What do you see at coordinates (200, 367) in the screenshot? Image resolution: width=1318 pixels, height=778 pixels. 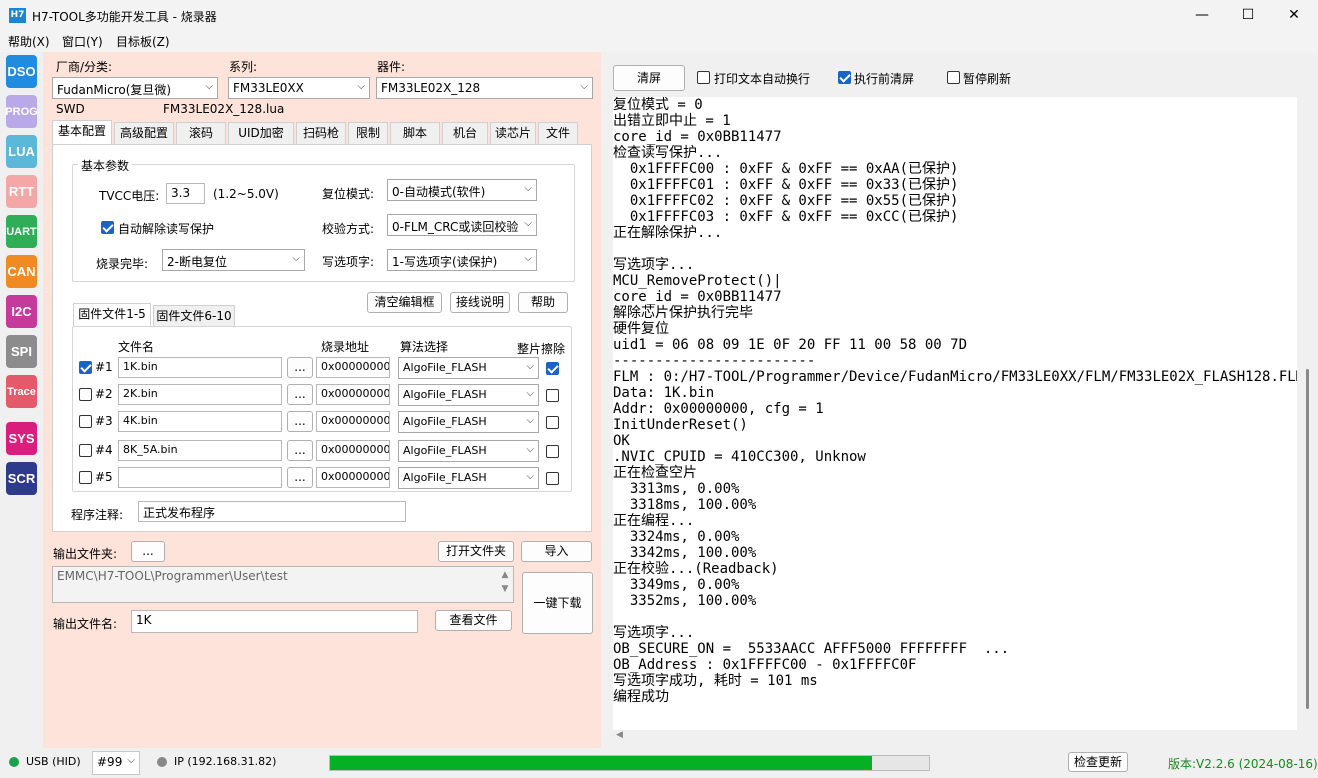 I see `file-name-input: 1K.bin` at bounding box center [200, 367].